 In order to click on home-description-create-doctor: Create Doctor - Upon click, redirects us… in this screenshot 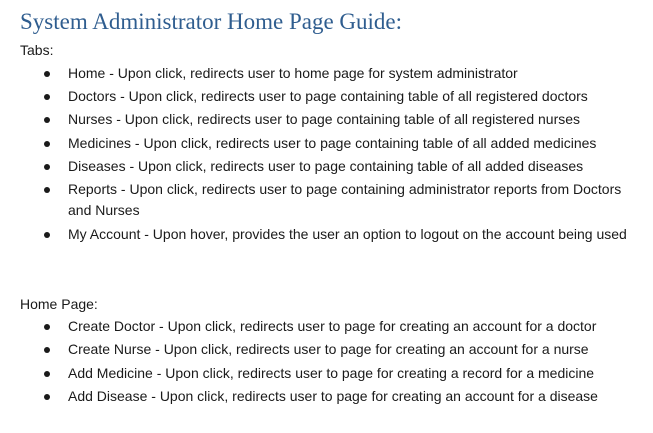, I will do `click(332, 326)`.